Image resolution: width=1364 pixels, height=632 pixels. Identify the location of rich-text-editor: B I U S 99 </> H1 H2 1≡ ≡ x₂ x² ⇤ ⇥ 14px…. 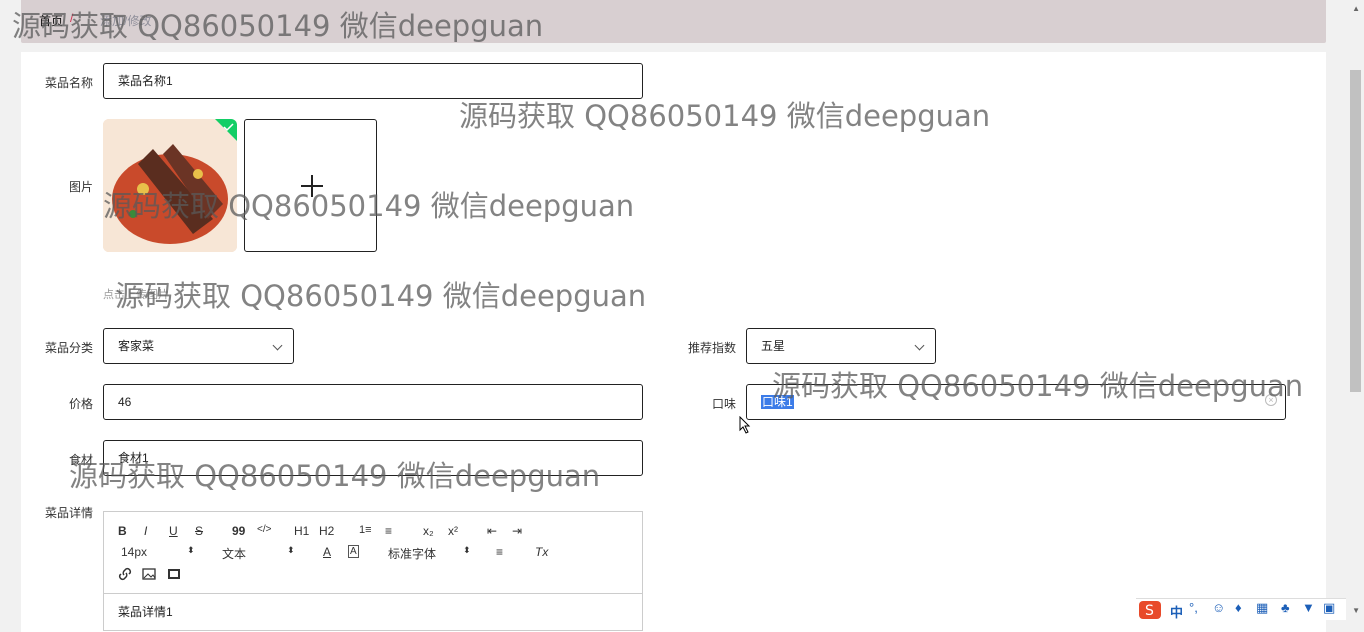
(373, 571).